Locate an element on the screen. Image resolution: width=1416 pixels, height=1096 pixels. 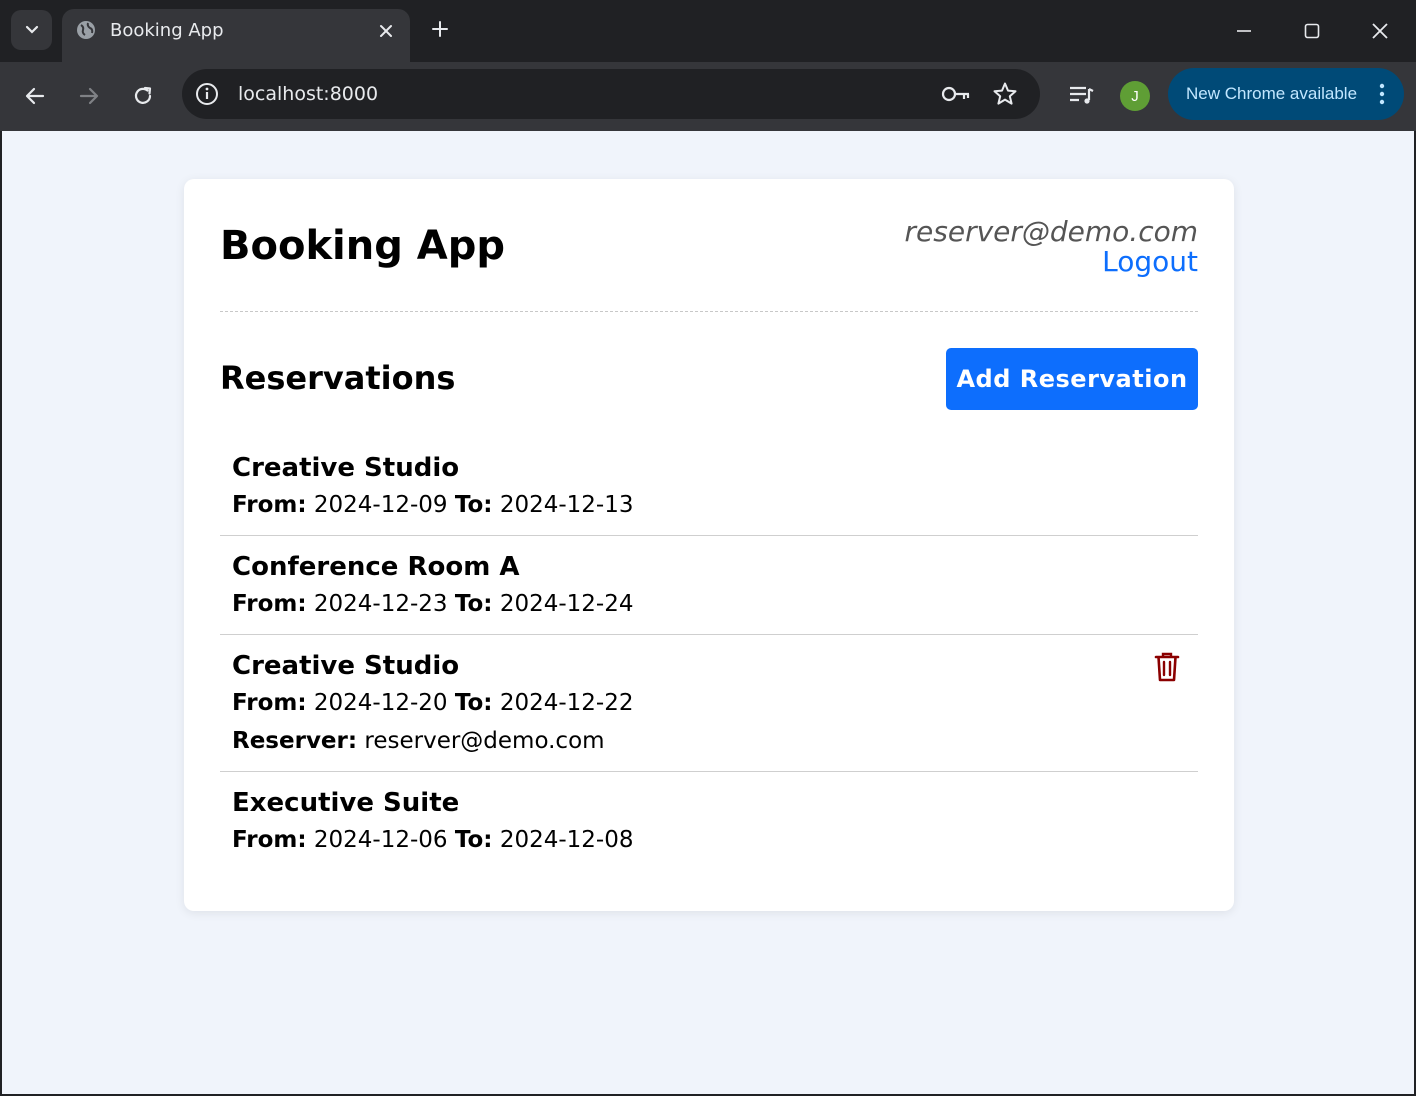
reserver-label: Reserver: is located at coordinates (295, 741).